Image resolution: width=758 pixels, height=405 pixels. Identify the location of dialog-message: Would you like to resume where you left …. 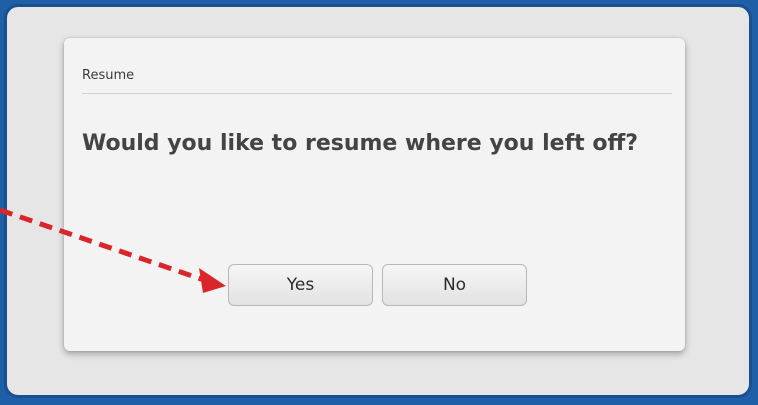
(360, 143).